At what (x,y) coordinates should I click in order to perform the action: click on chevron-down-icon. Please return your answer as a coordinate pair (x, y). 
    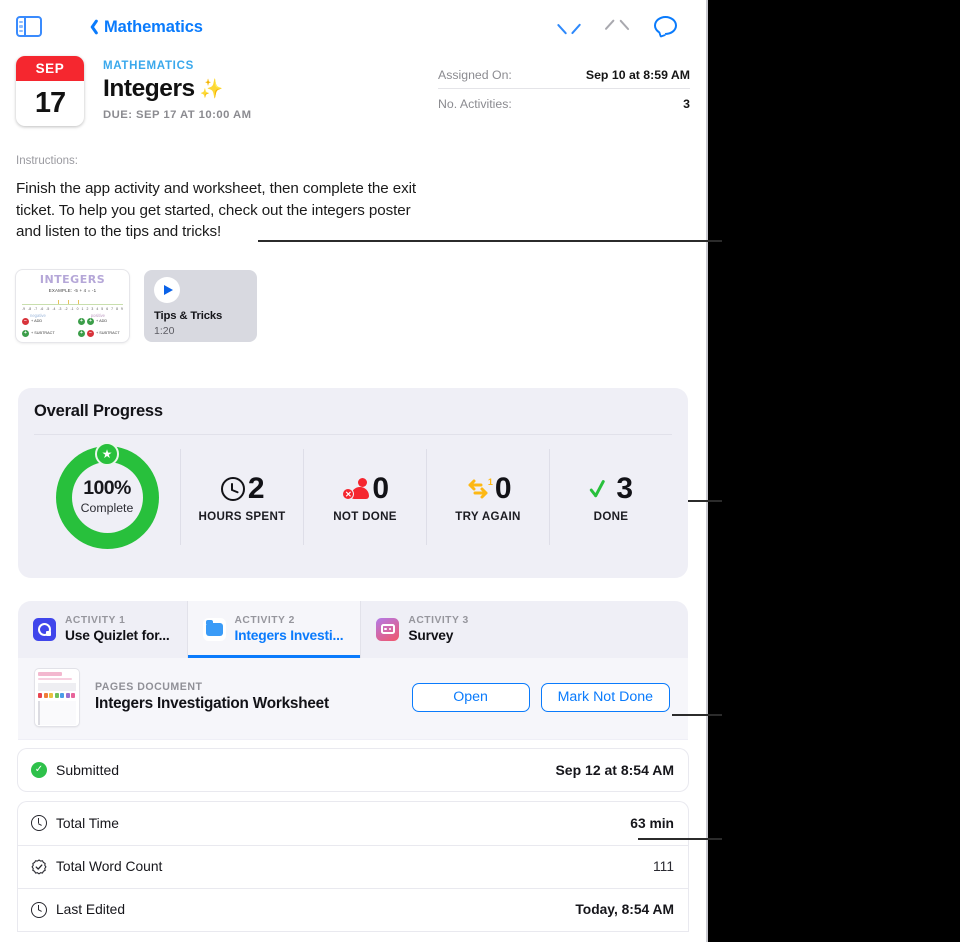
    Looking at the image, I should click on (617, 27).